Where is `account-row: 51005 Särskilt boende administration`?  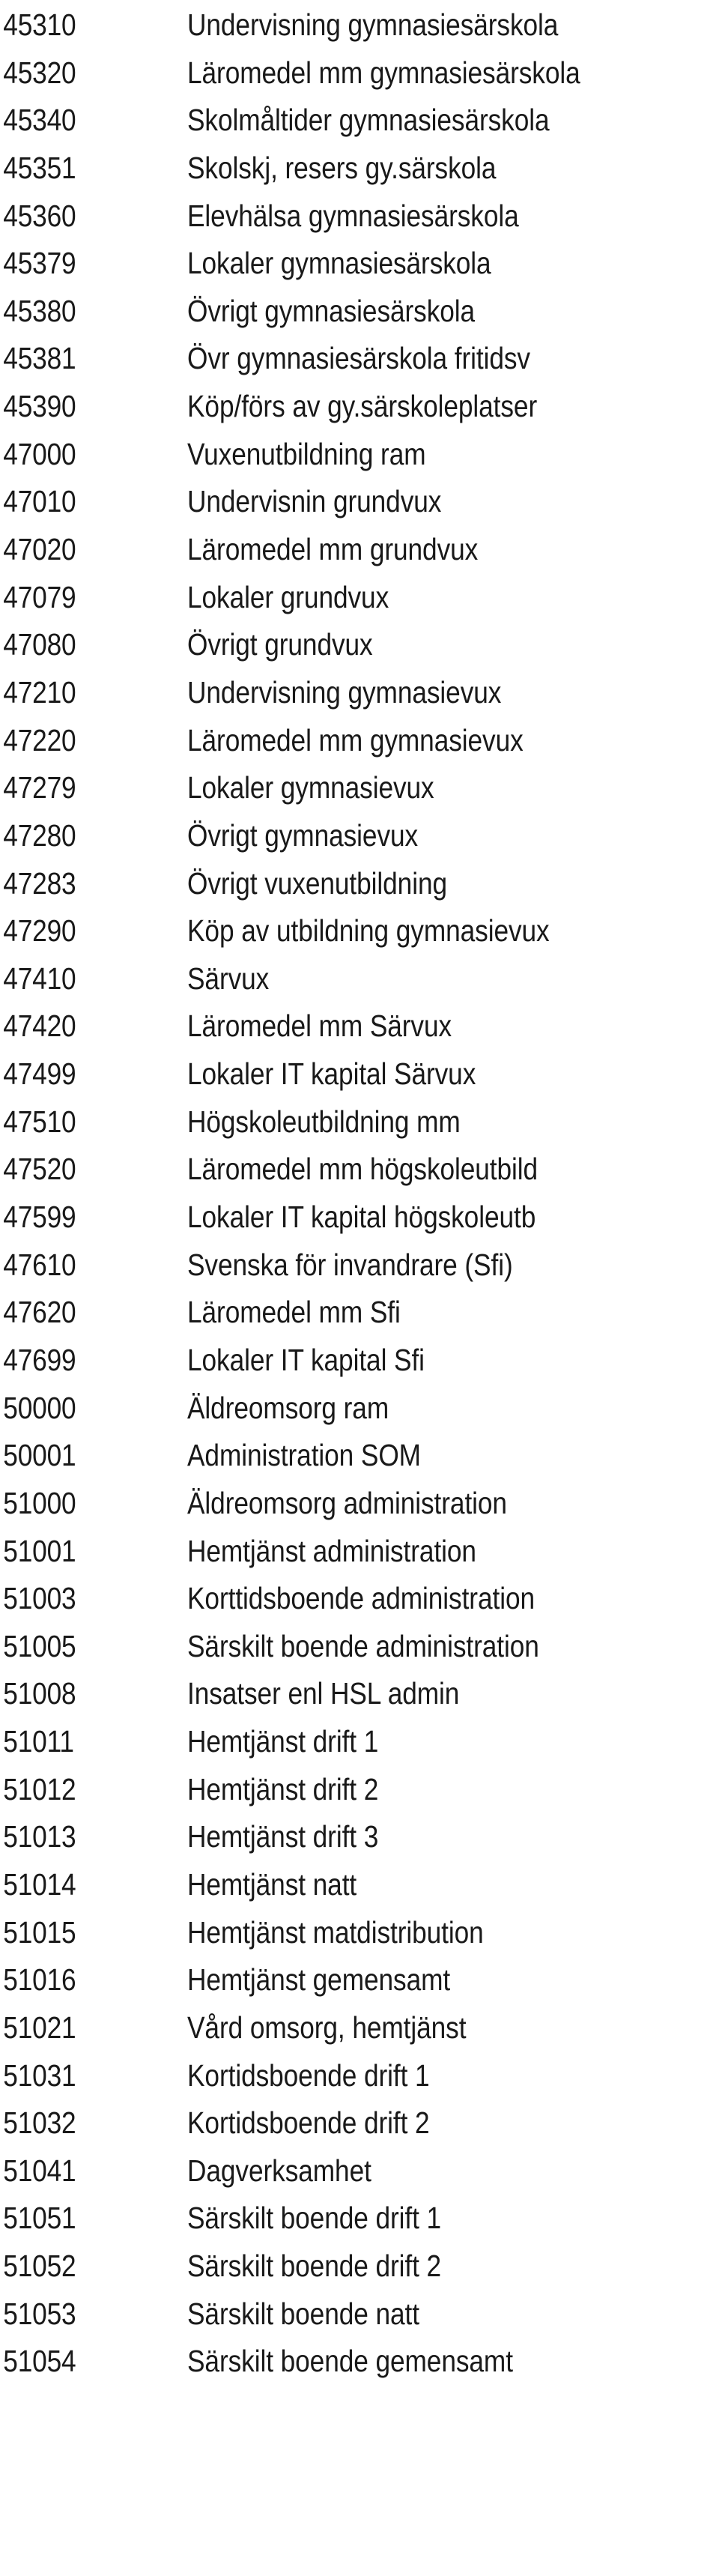 account-row: 51005 Särskilt boende administration is located at coordinates (359, 1647).